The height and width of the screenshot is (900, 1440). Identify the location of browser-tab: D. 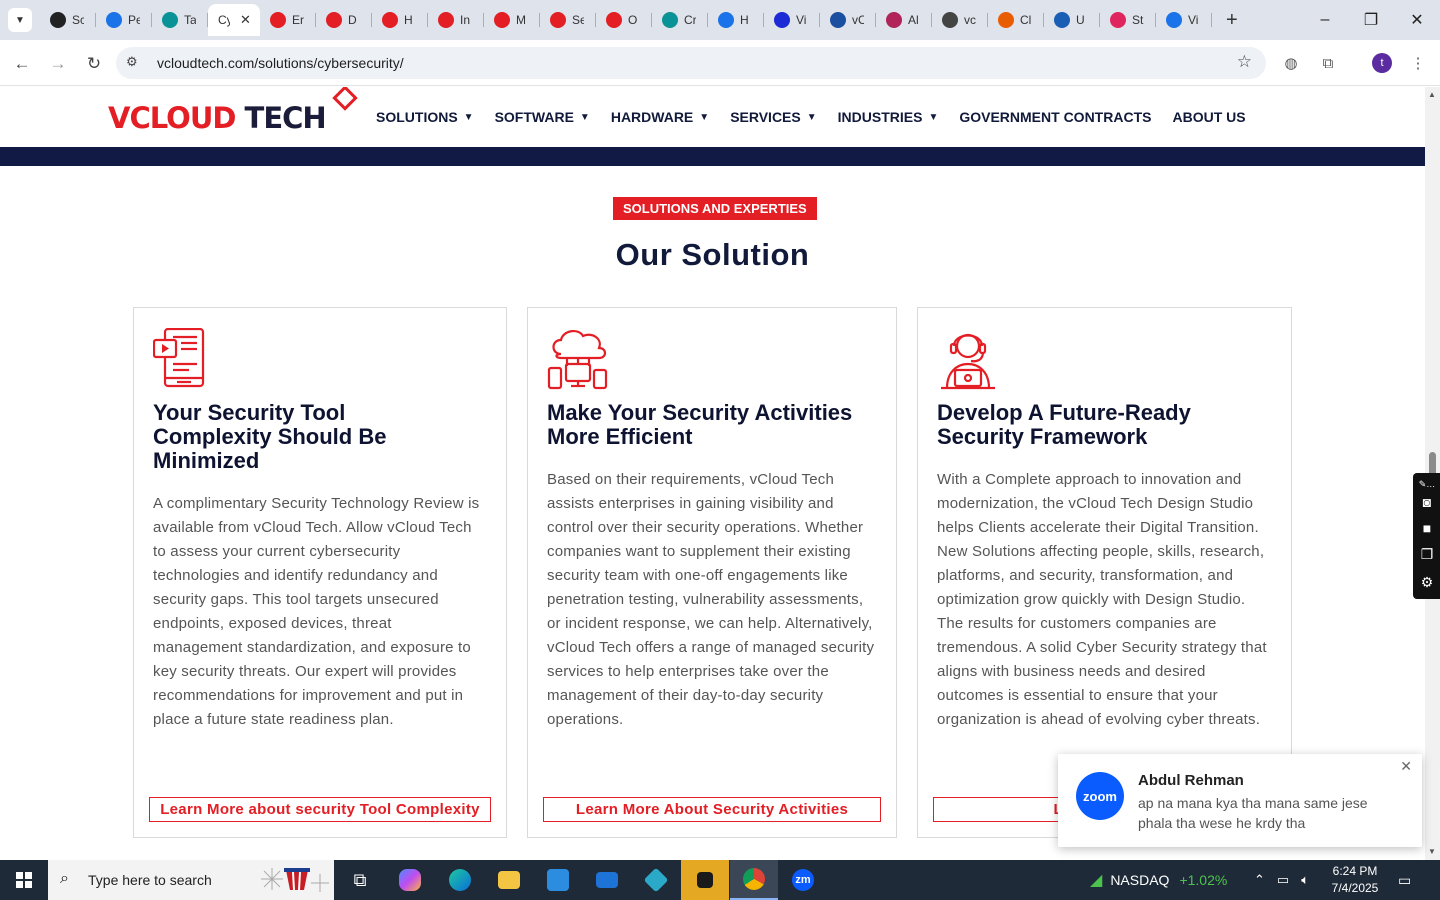
(344, 20).